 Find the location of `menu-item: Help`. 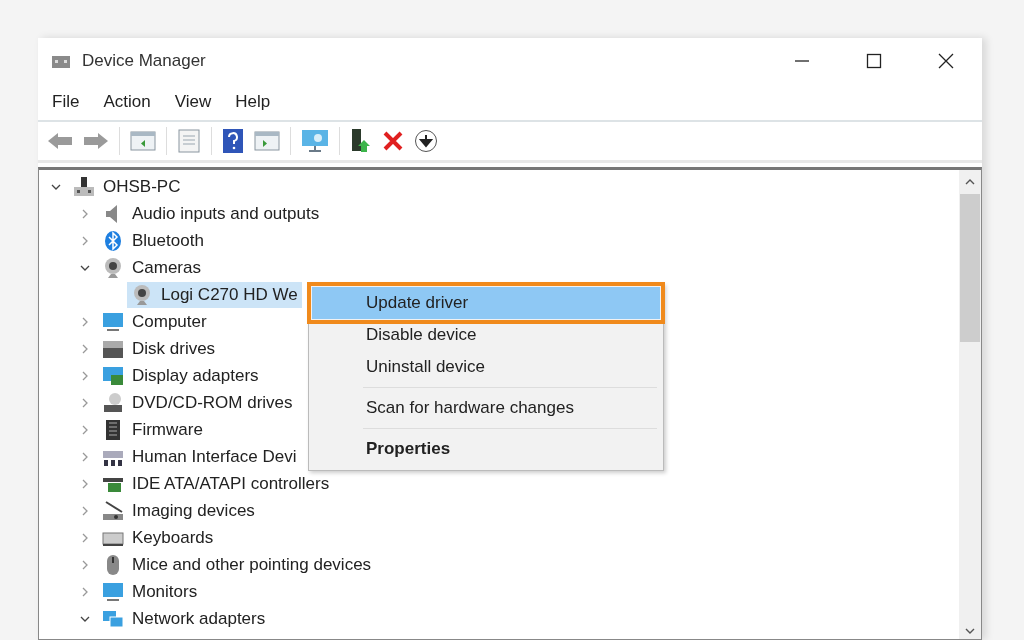

menu-item: Help is located at coordinates (253, 102).